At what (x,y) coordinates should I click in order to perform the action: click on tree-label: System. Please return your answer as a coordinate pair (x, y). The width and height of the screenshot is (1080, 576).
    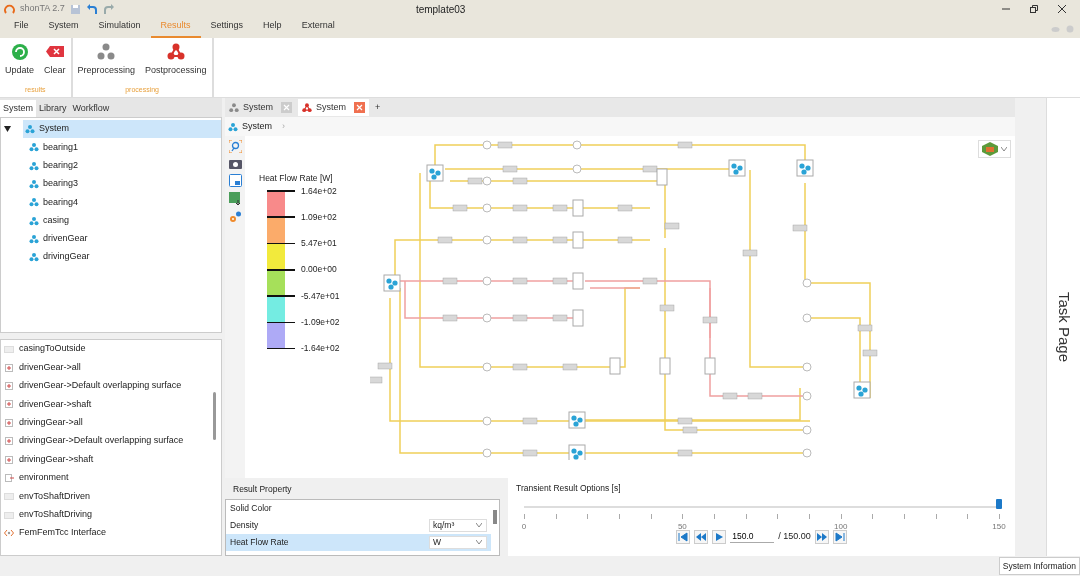
    Looking at the image, I should click on (54, 129).